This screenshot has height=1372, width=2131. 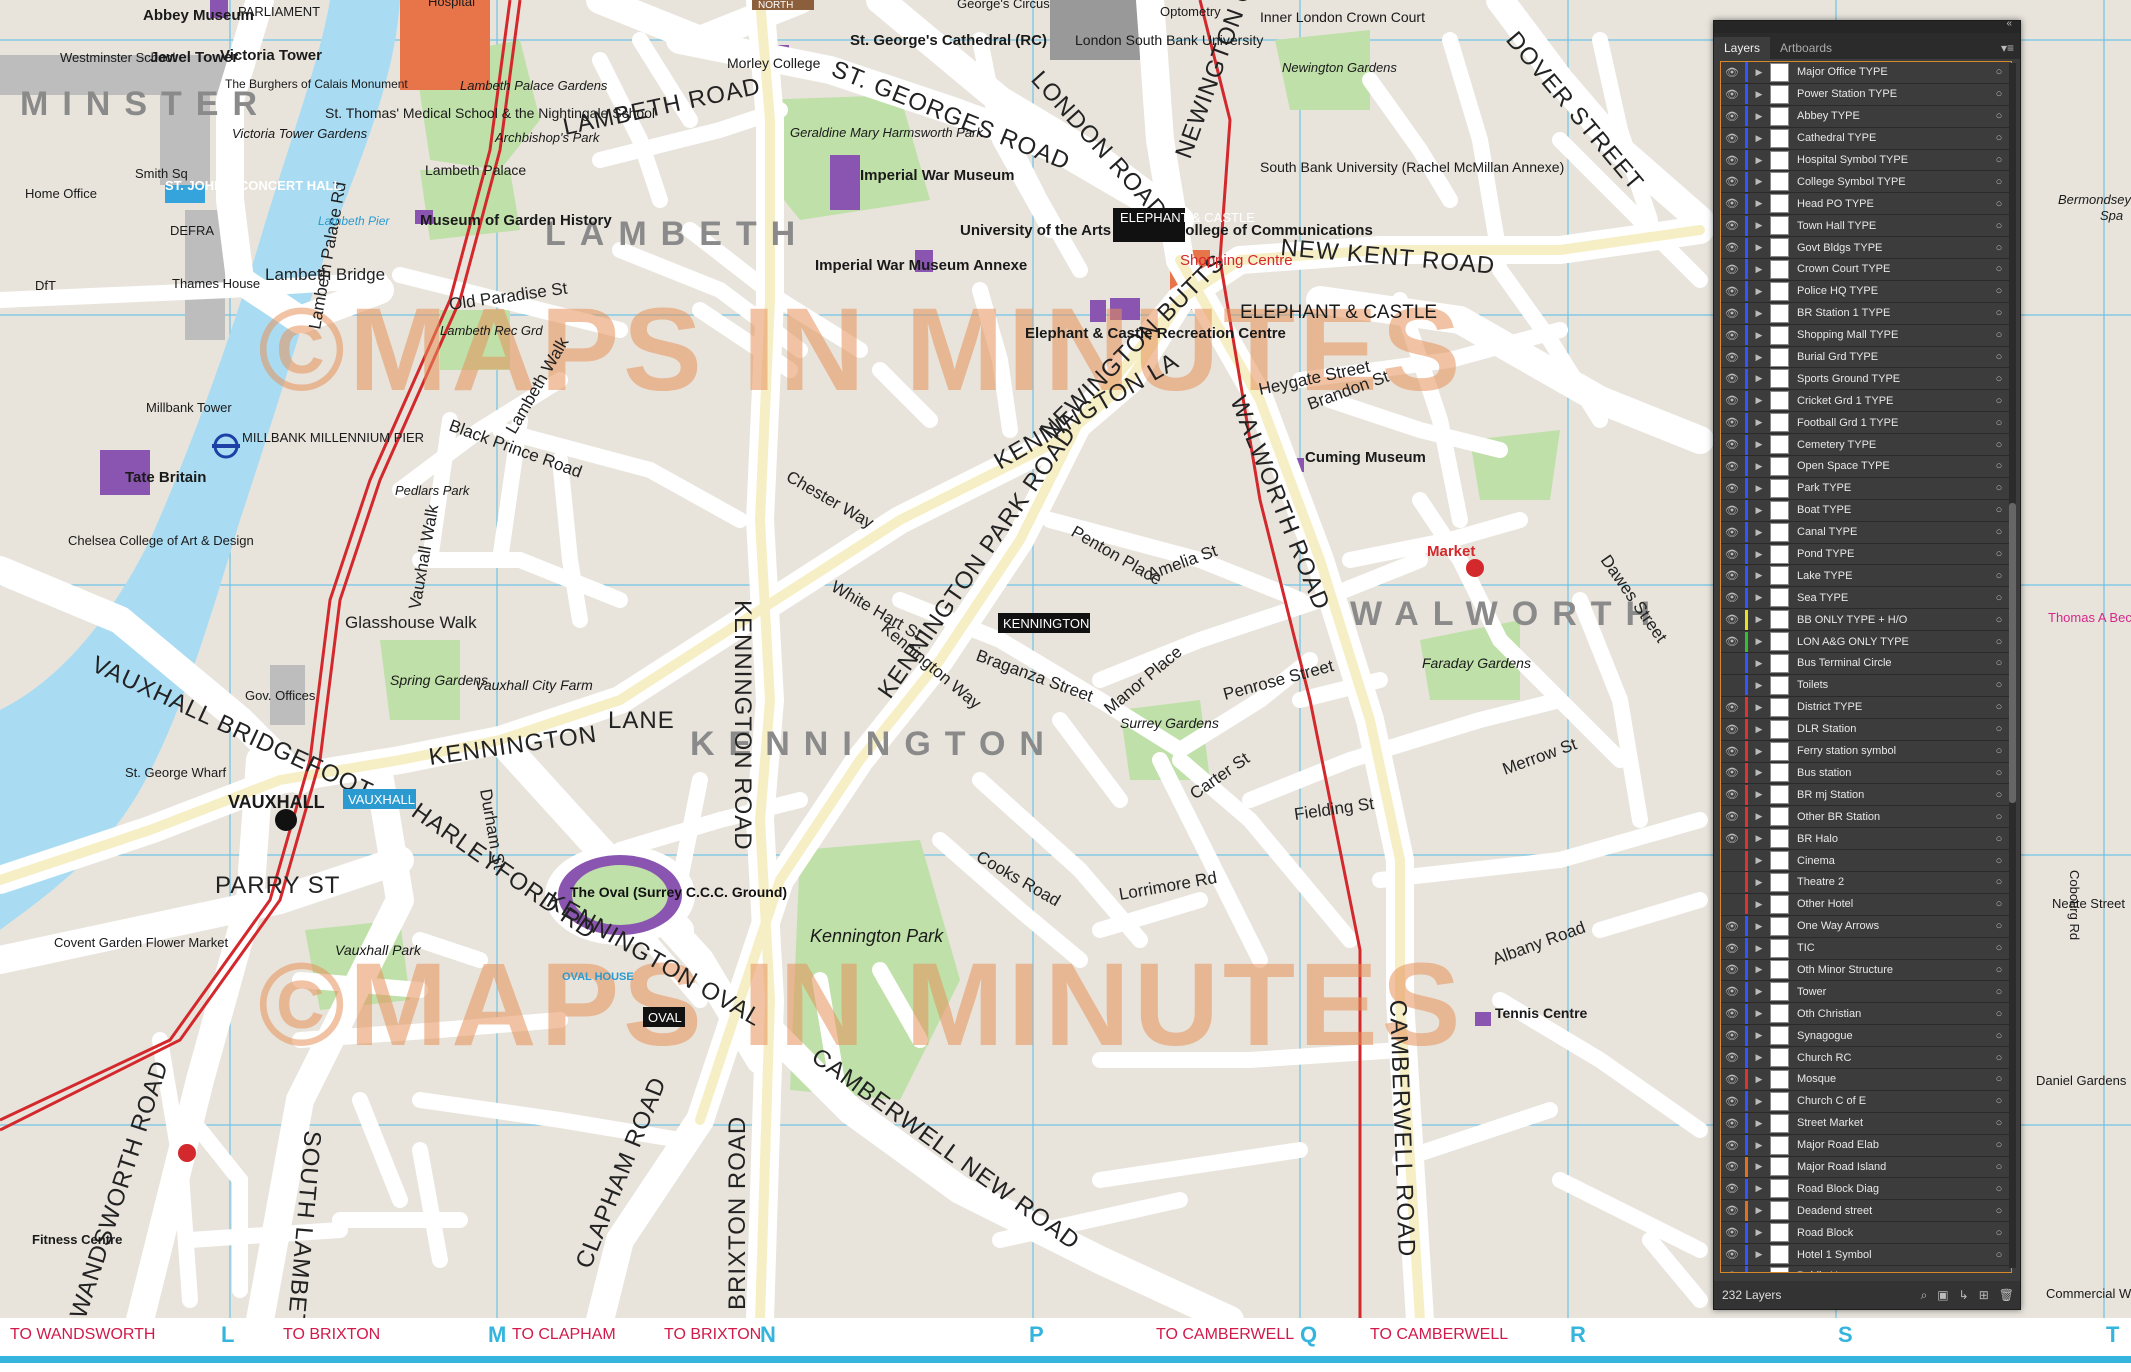 What do you see at coordinates (1892, 707) in the screenshot?
I see `layer-name: District TYPE` at bounding box center [1892, 707].